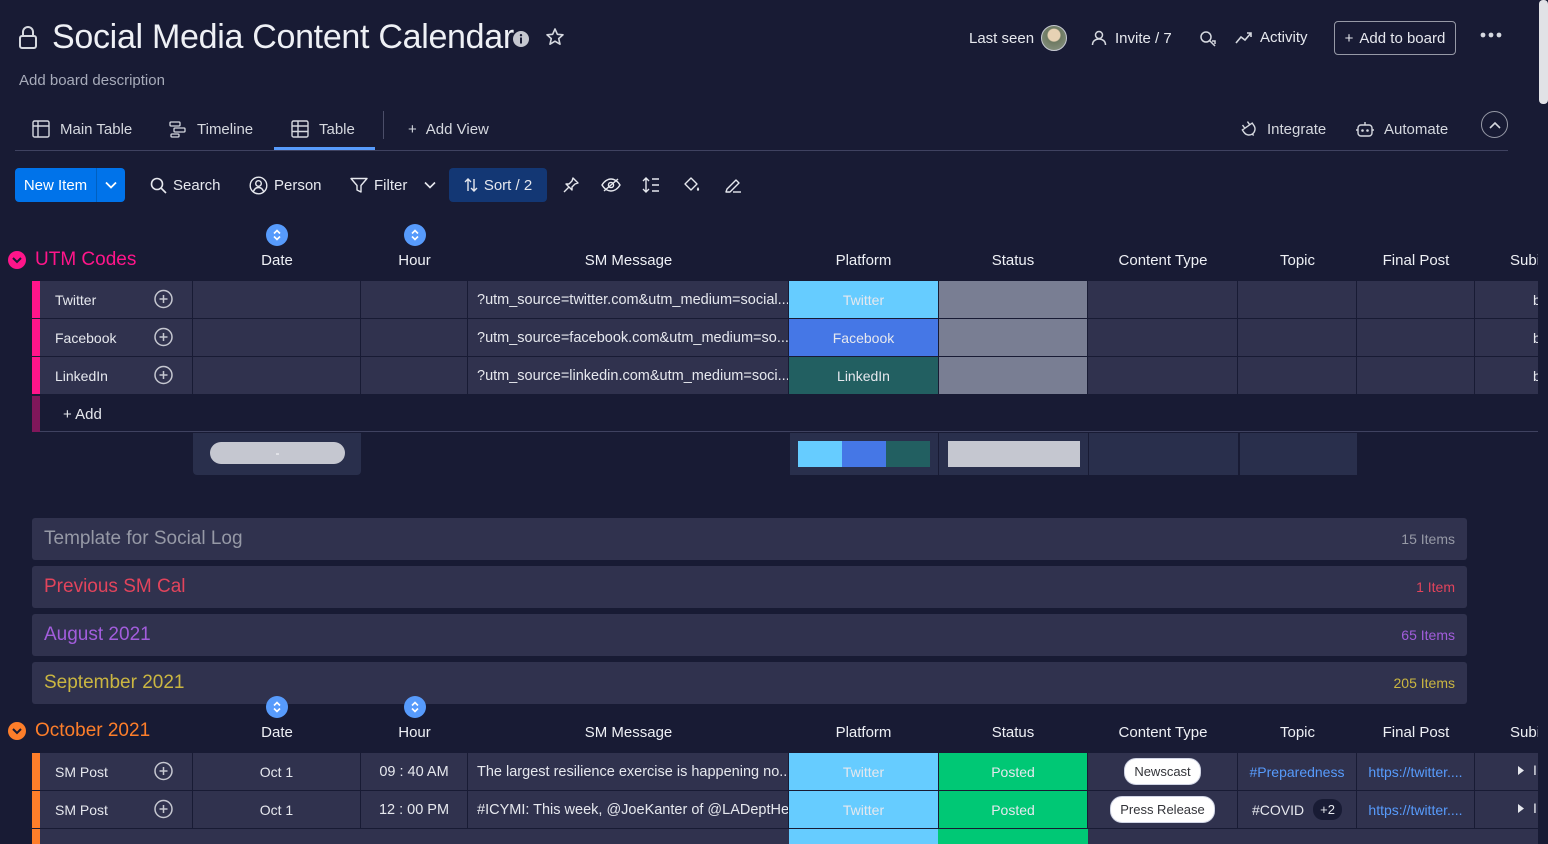  I want to click on table-row, so click(789, 836).